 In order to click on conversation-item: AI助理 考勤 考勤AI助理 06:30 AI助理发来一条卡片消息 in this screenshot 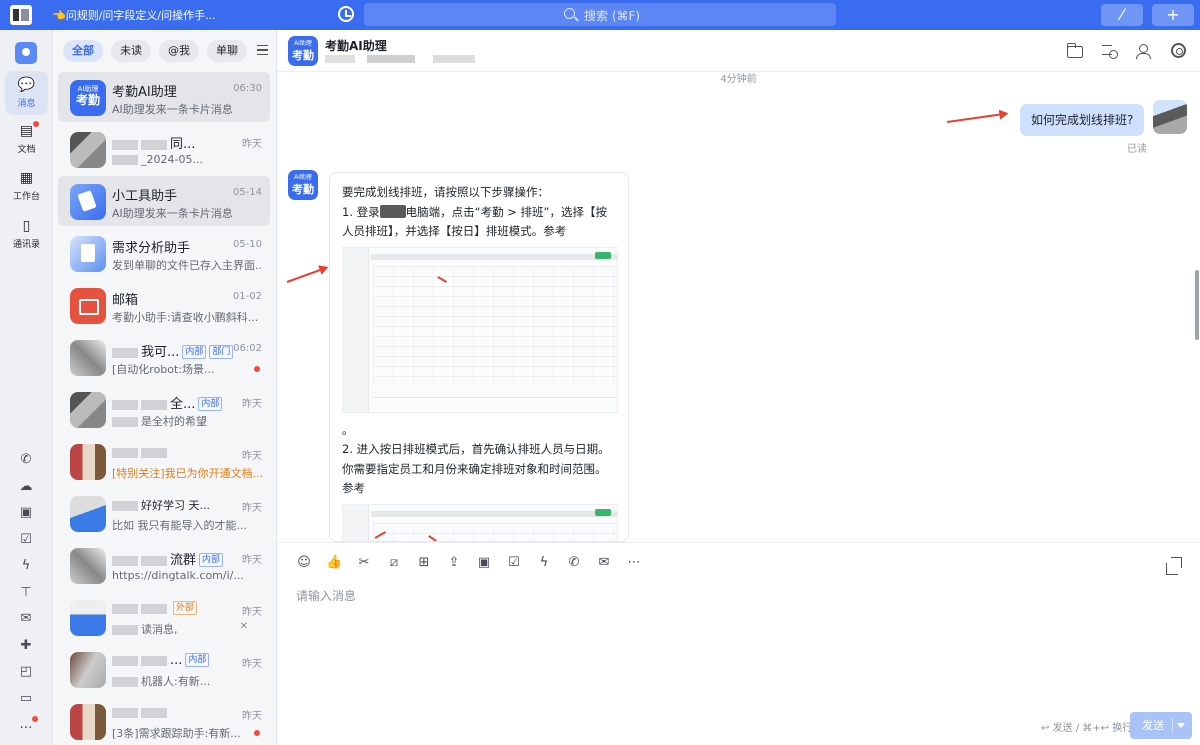, I will do `click(164, 97)`.